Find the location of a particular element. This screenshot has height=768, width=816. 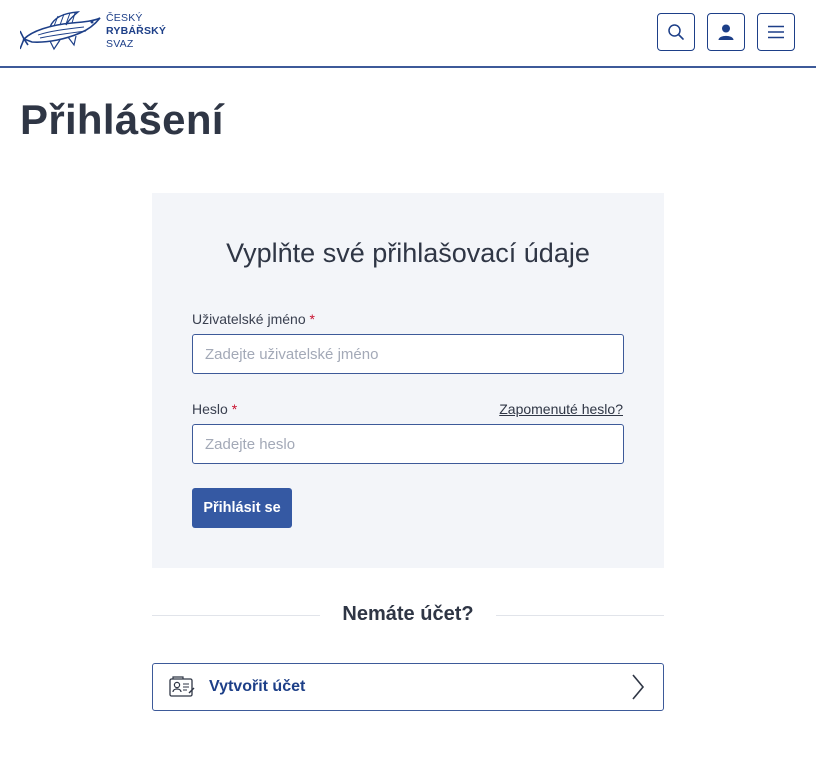

user-account-button is located at coordinates (726, 32).